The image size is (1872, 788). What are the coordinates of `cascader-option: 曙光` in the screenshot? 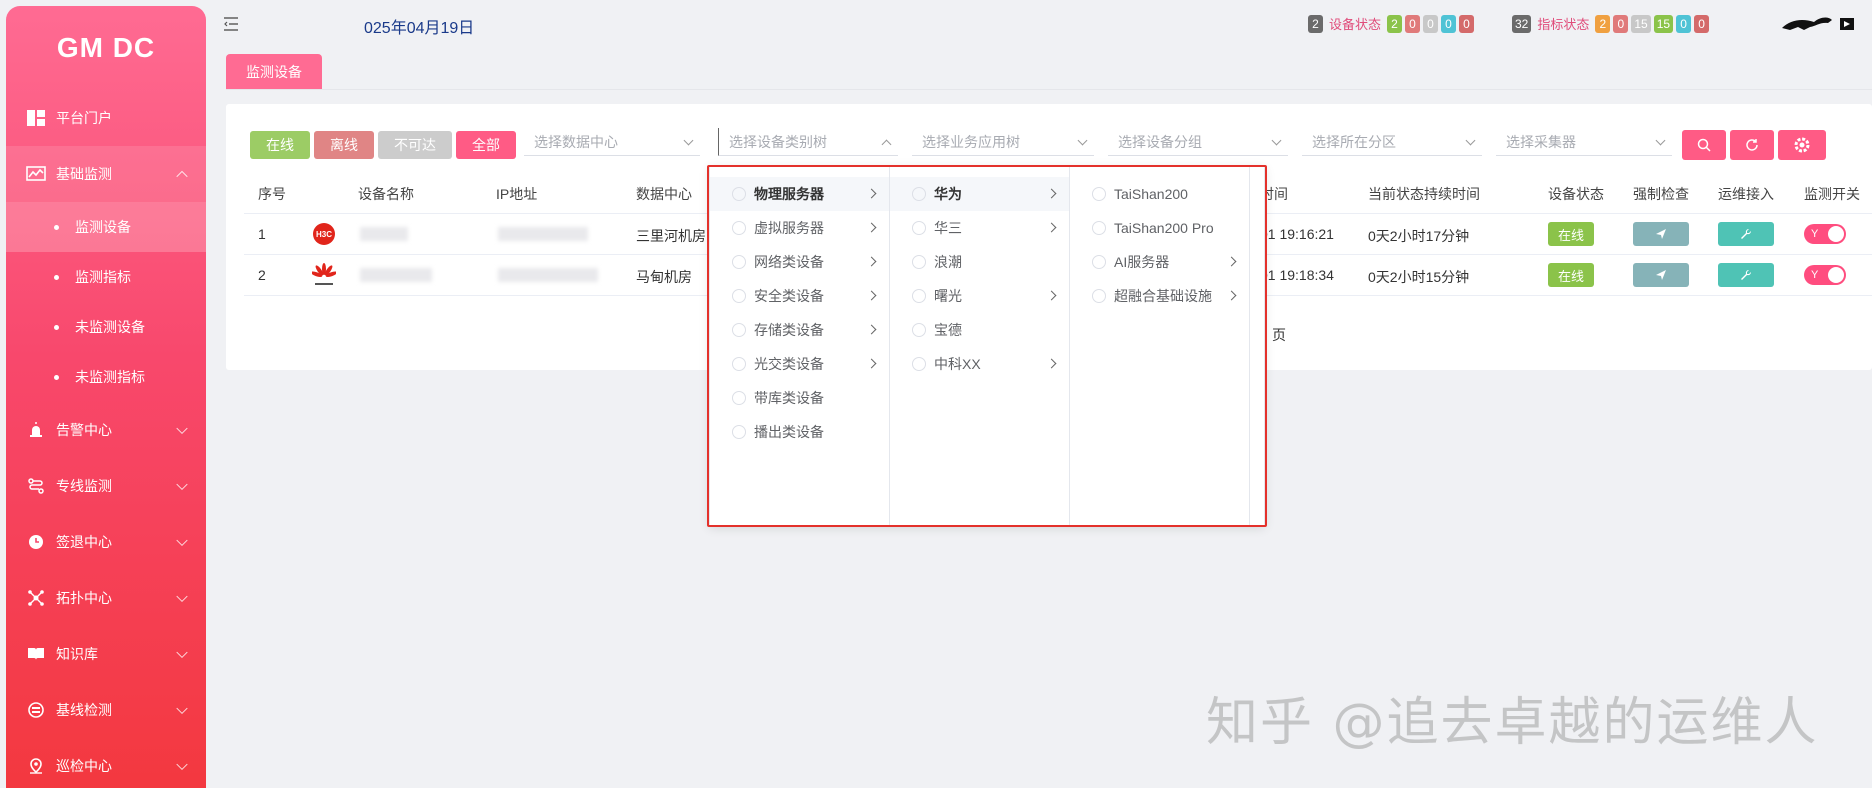 It's located at (979, 296).